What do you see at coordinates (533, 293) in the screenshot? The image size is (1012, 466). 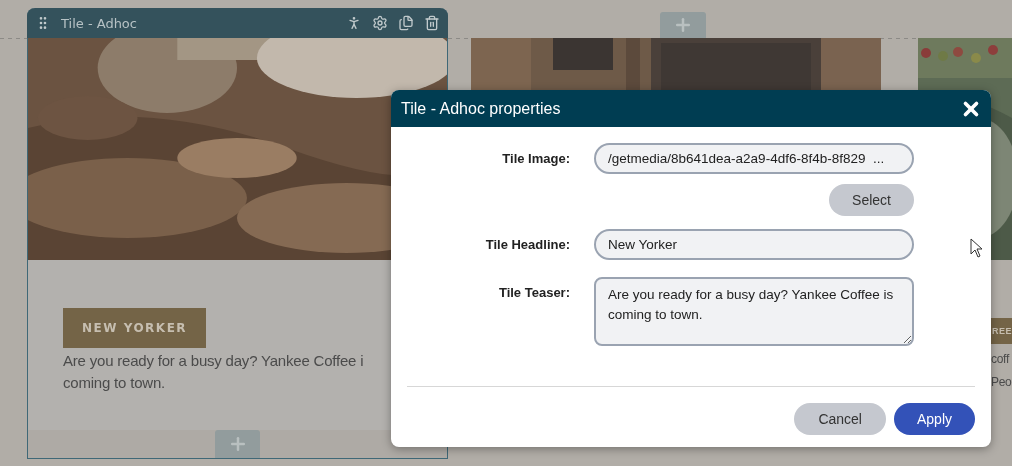 I see `field-label: Tile Teaser:` at bounding box center [533, 293].